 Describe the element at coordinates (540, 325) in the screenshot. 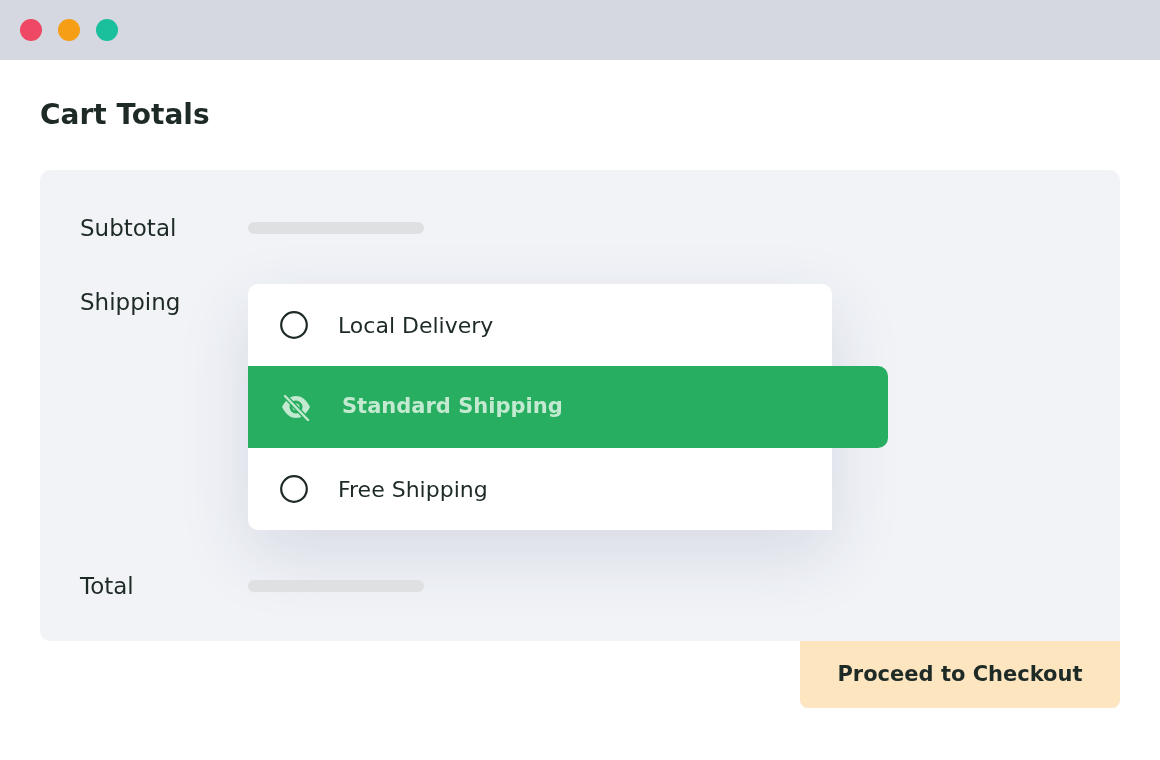

I see `shipping-option: Local Delivery` at that location.